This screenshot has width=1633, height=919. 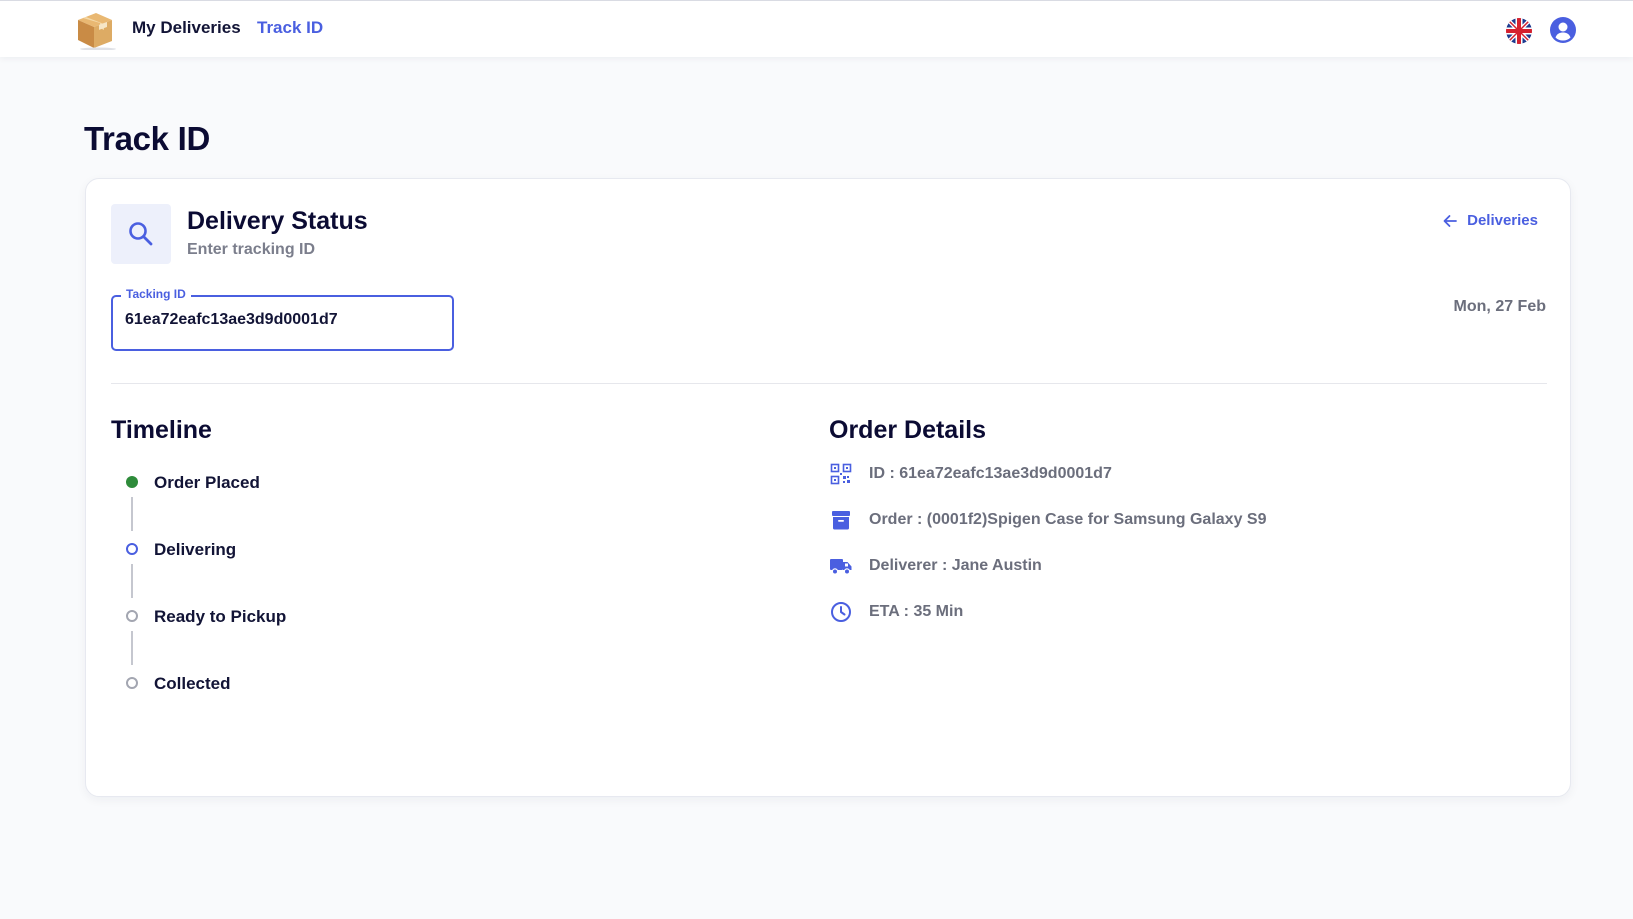 What do you see at coordinates (161, 430) in the screenshot?
I see `timeline-title: Timeline` at bounding box center [161, 430].